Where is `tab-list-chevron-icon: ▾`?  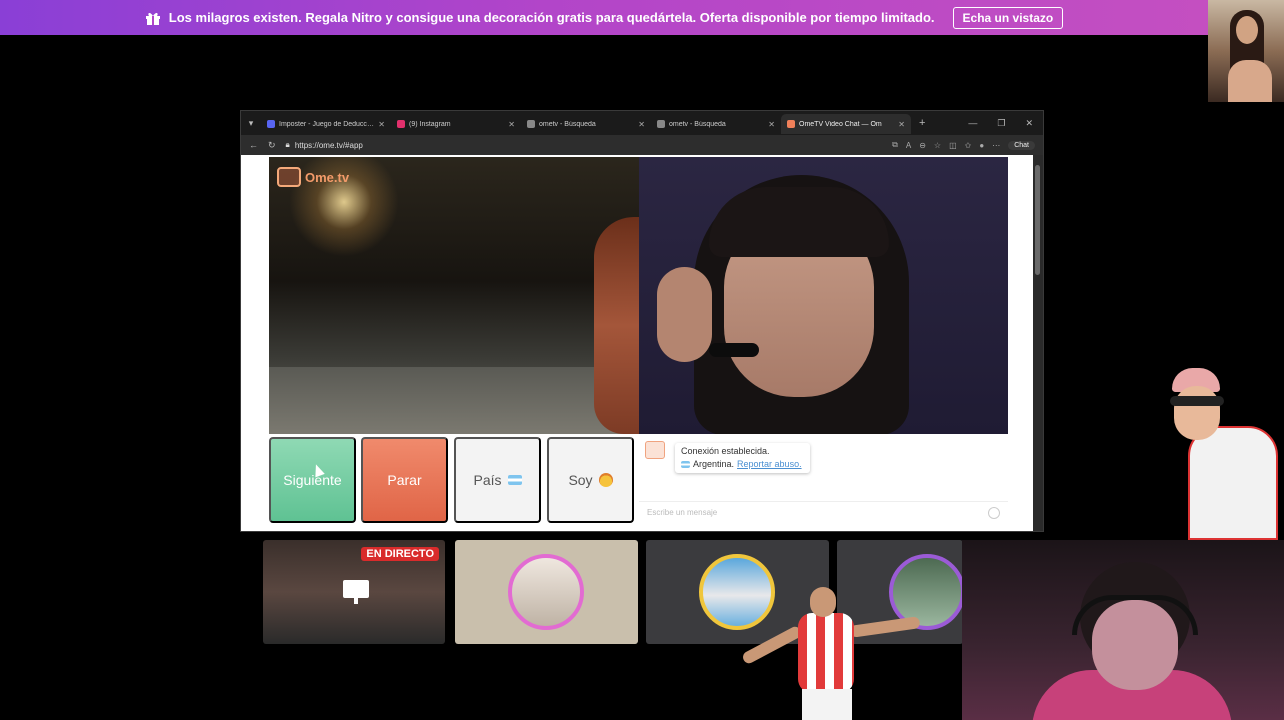 tab-list-chevron-icon: ▾ is located at coordinates (251, 123).